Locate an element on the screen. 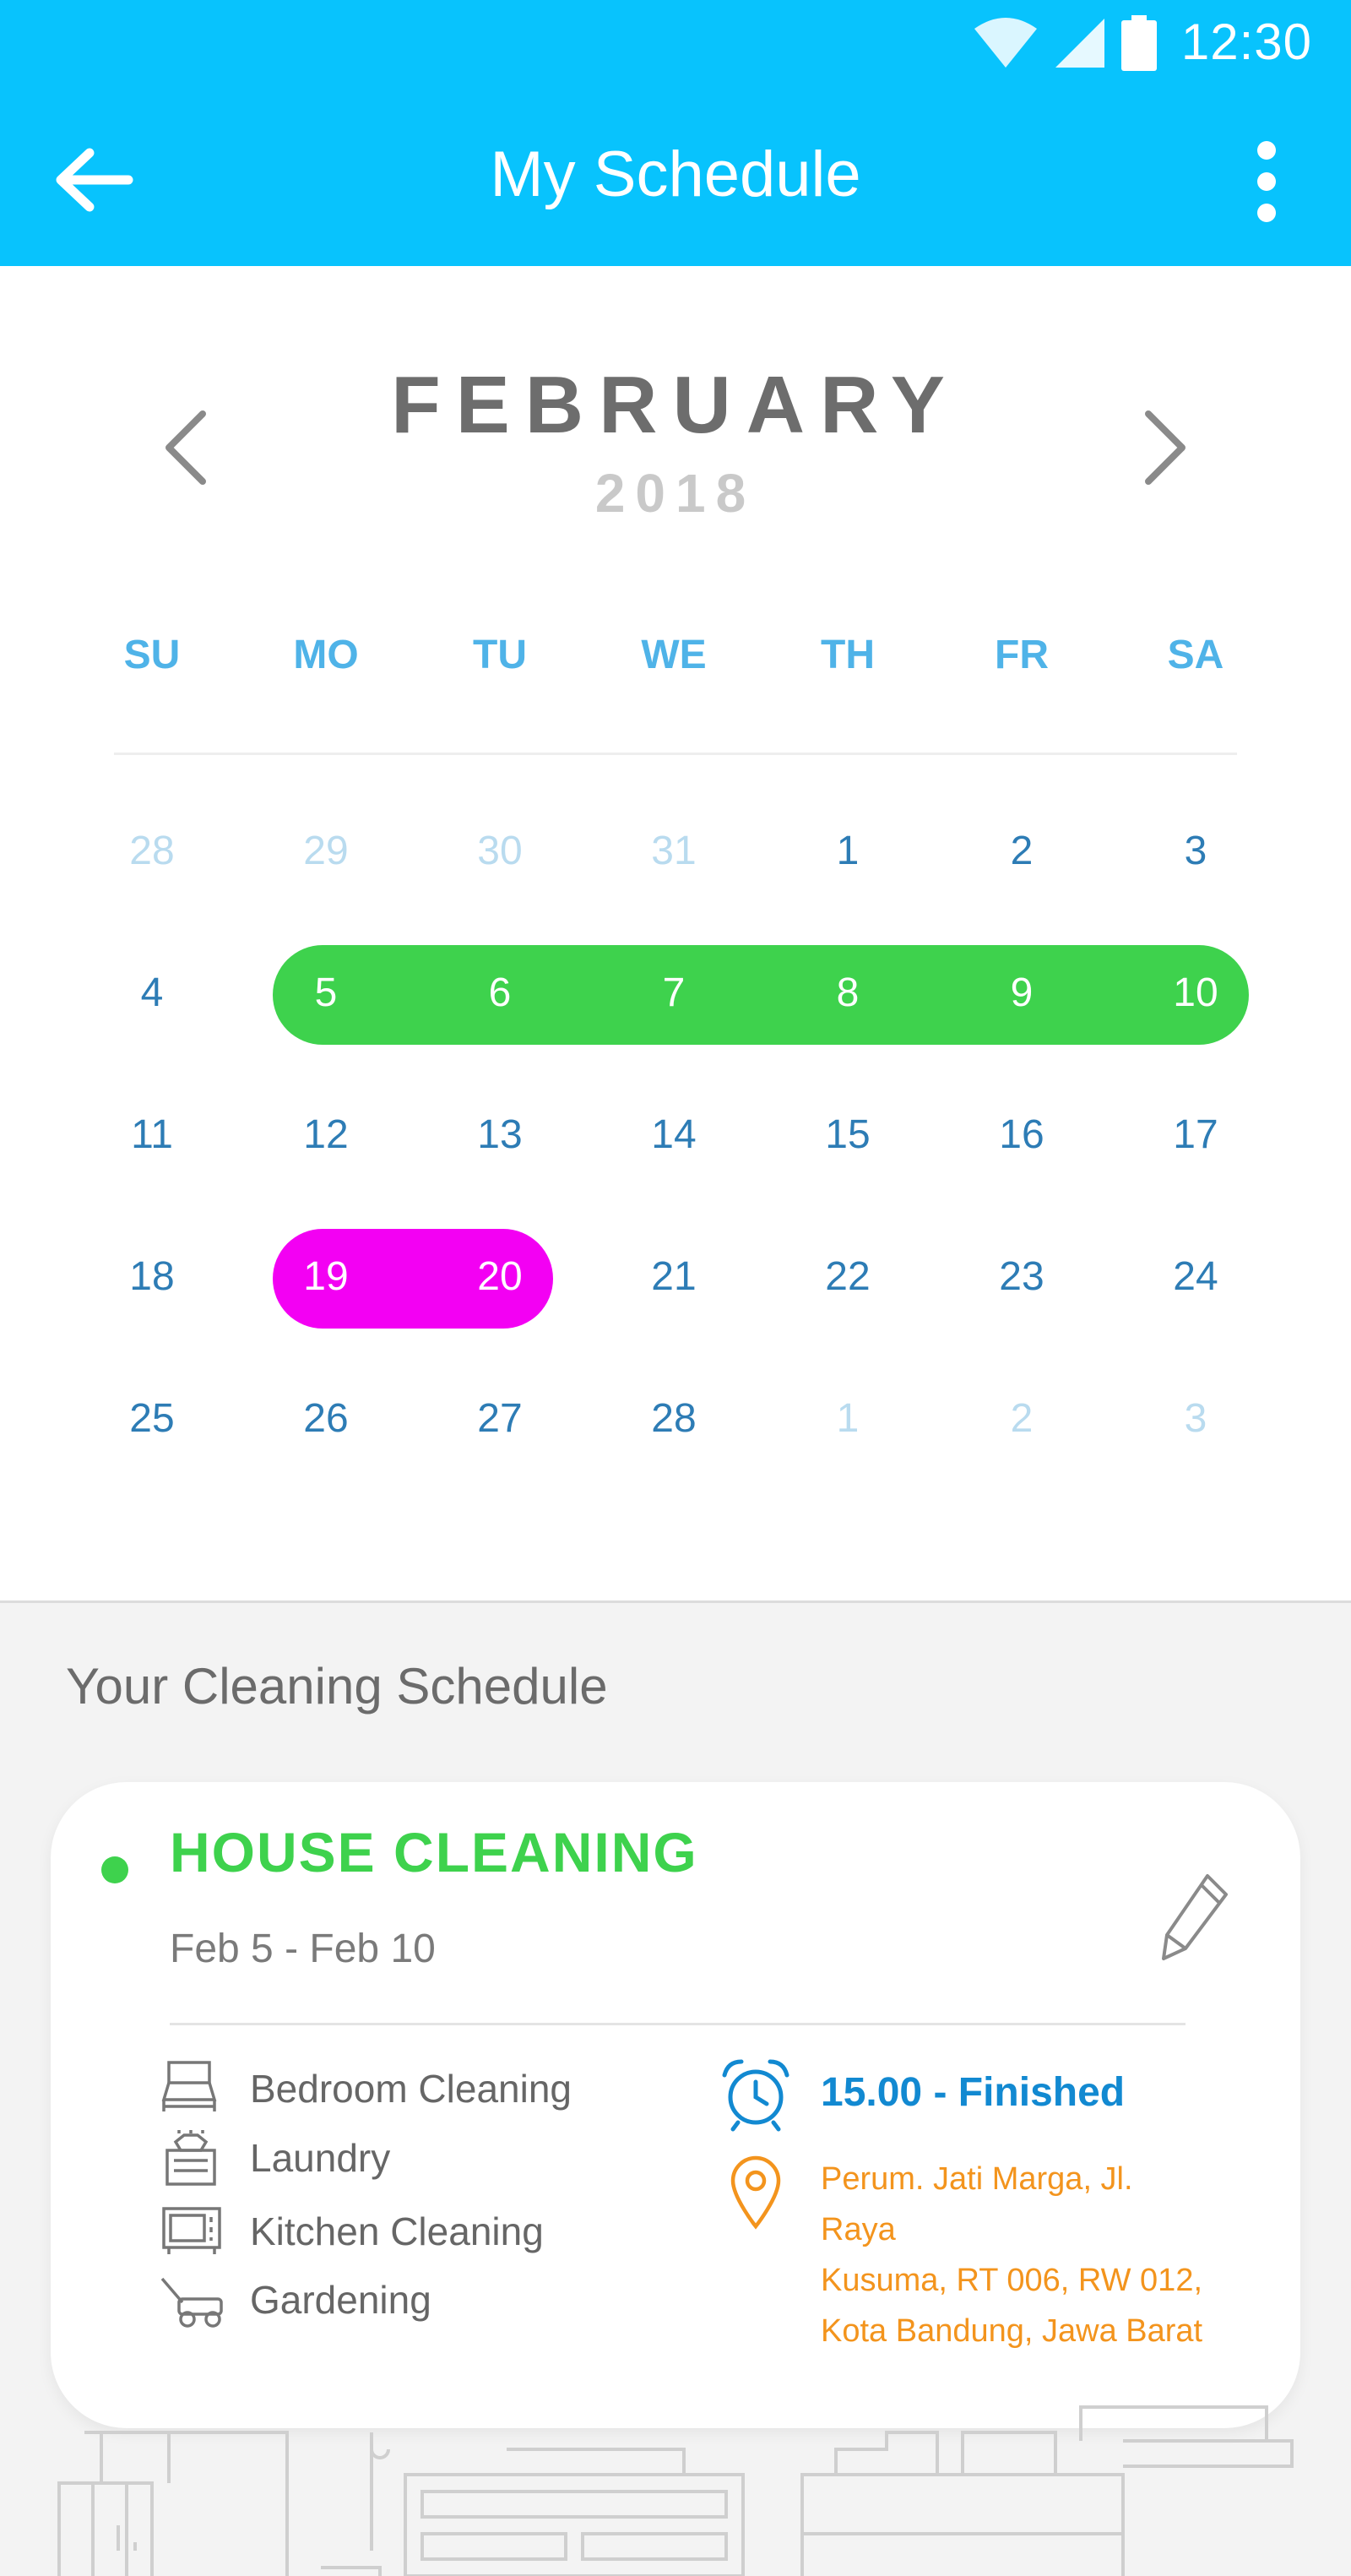 The width and height of the screenshot is (1351, 2576). calendar-day: 15 is located at coordinates (848, 1134).